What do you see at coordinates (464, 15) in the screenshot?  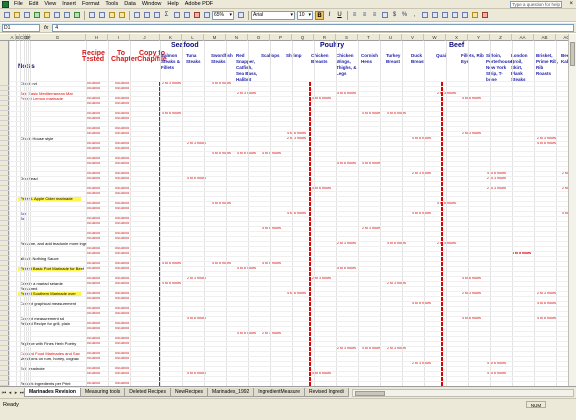 I see `borders-icon` at bounding box center [464, 15].